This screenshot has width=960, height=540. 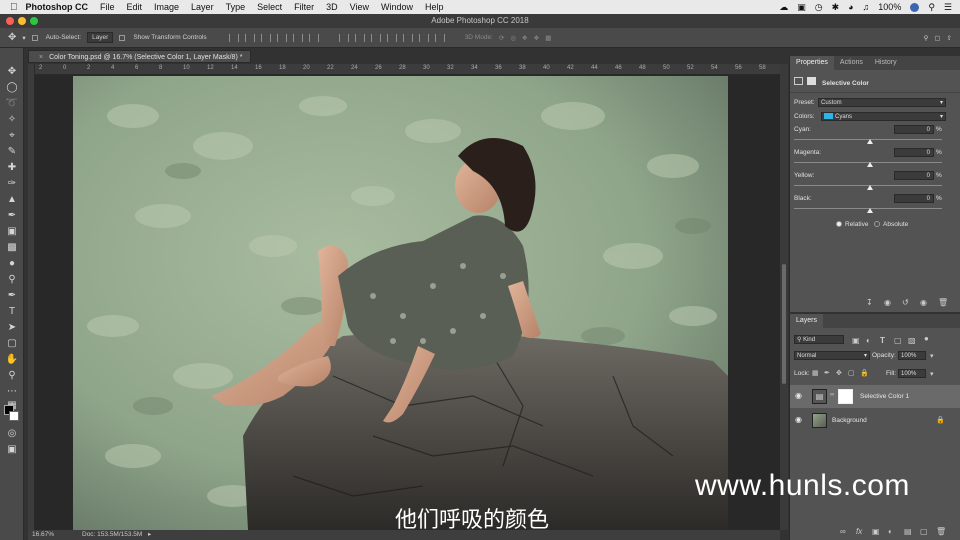 What do you see at coordinates (819, 396) in the screenshot?
I see `adjustment-thumbnail-icon: ▤` at bounding box center [819, 396].